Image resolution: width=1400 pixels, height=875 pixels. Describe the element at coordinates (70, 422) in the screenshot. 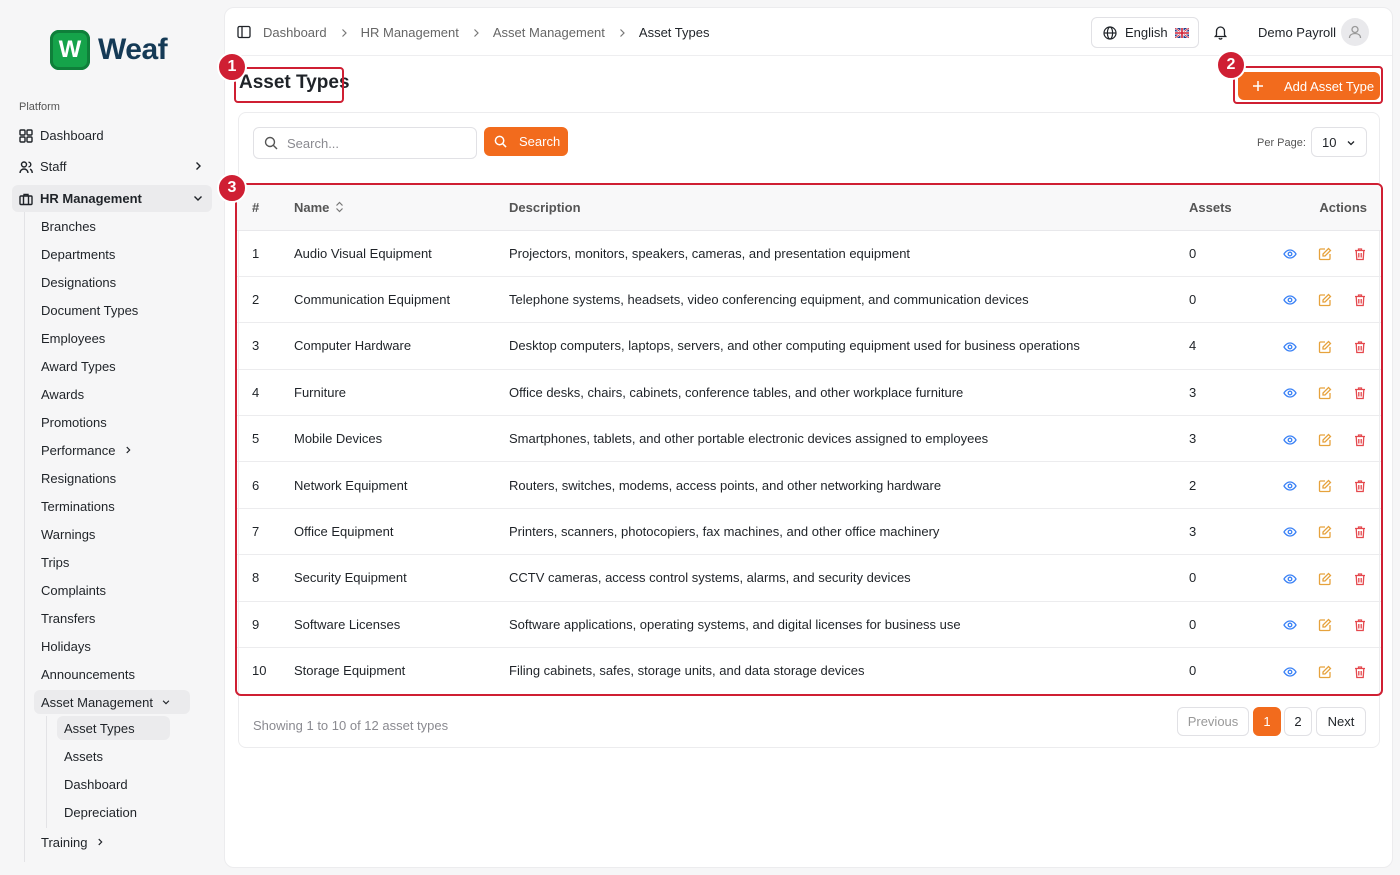

I see `sidebar-item-promotions: Promotions` at that location.